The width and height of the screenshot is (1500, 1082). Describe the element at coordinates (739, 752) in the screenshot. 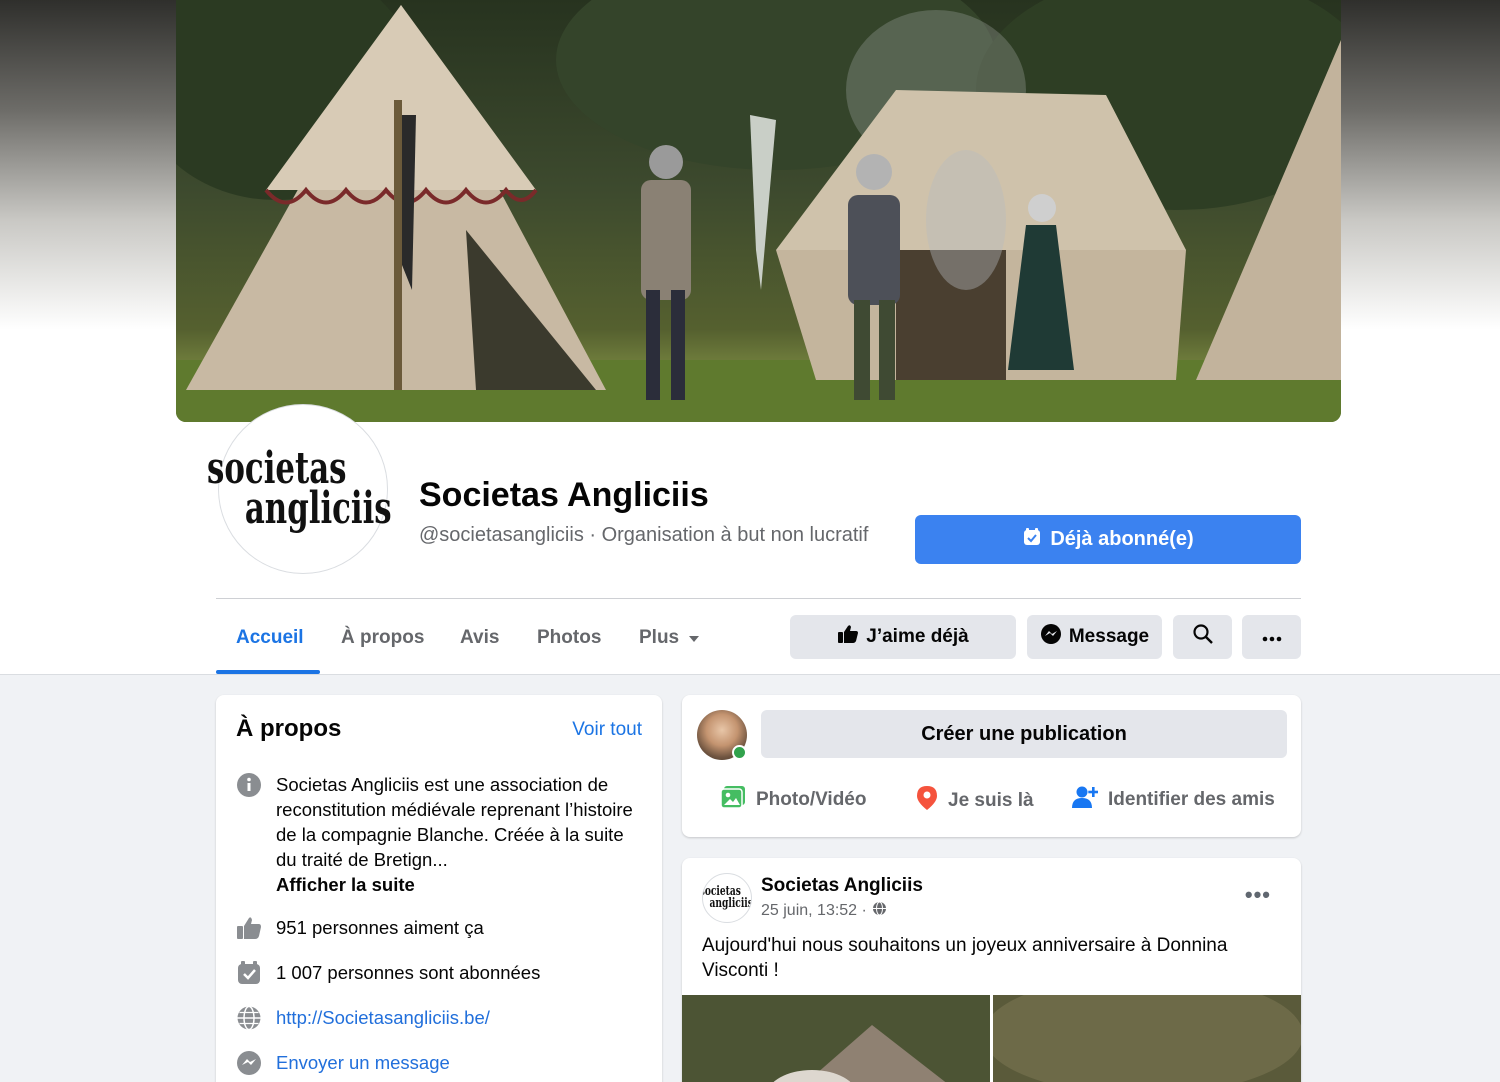

I see `online-status-dot` at that location.